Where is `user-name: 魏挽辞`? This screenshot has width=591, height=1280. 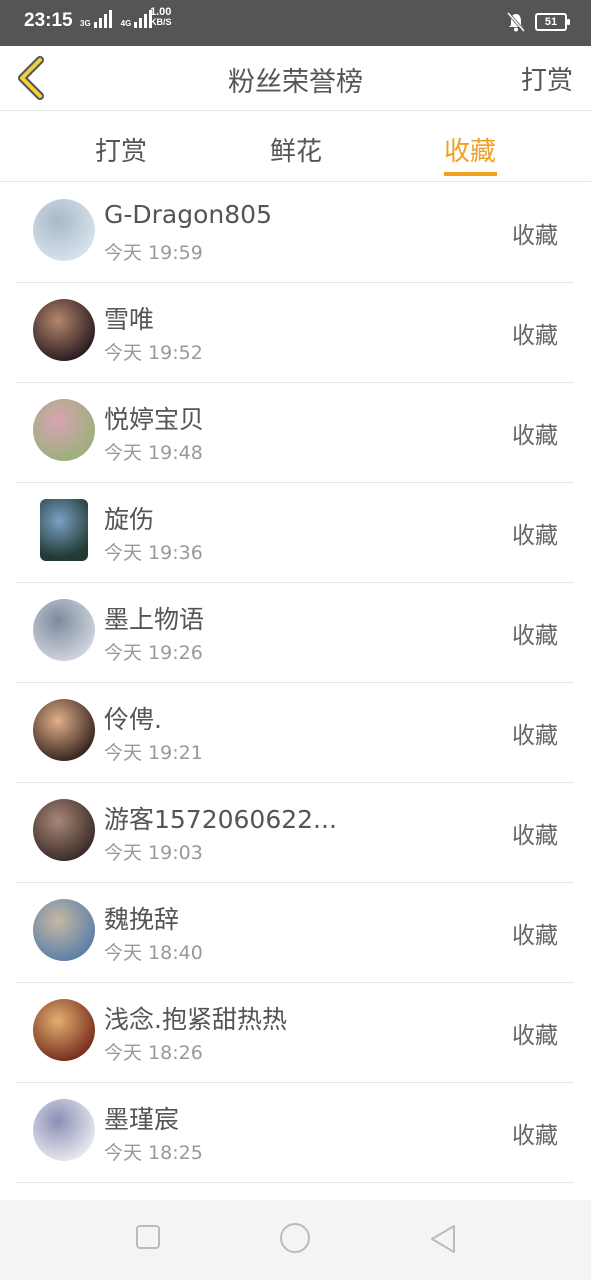
user-name: 魏挽辞 is located at coordinates (142, 919).